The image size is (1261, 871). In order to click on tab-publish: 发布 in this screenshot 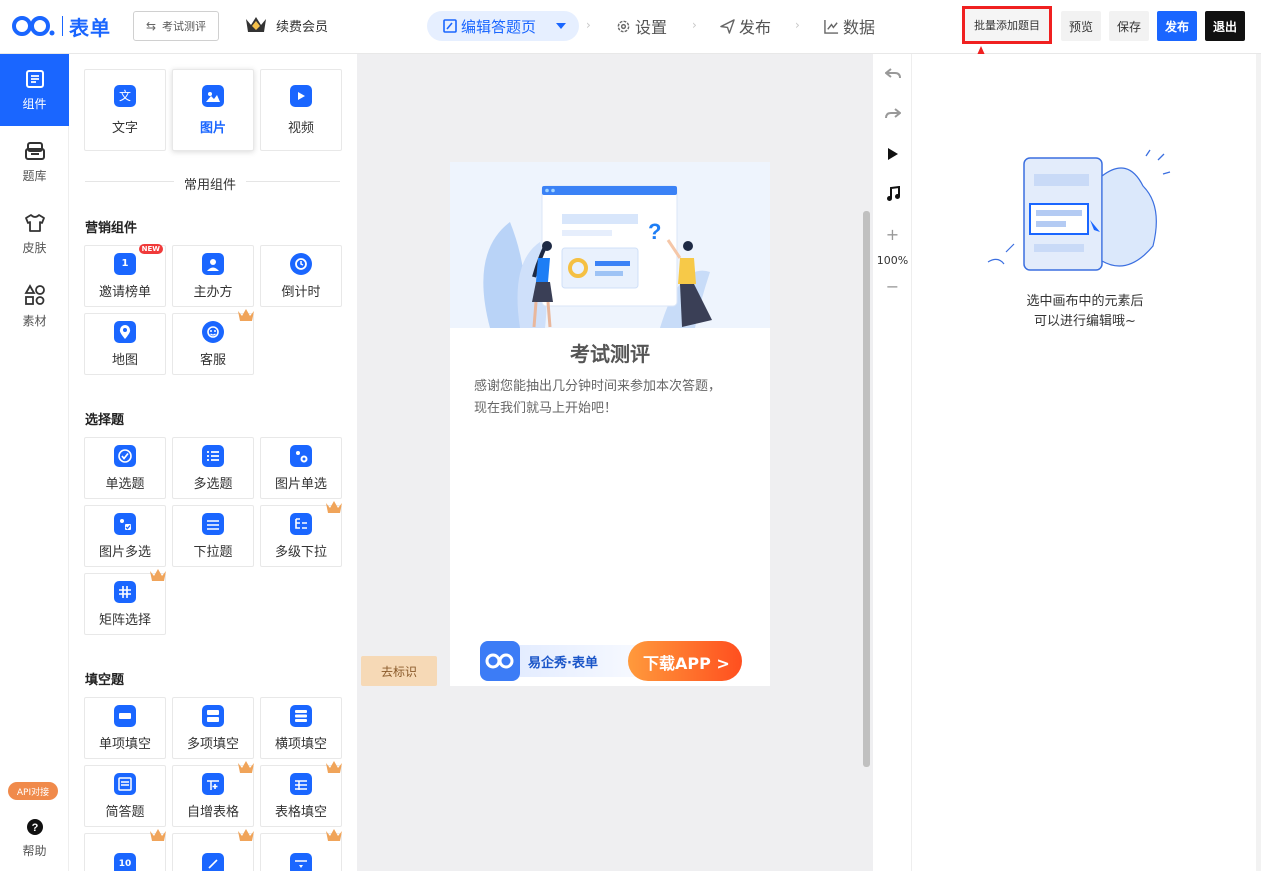, I will do `click(745, 26)`.